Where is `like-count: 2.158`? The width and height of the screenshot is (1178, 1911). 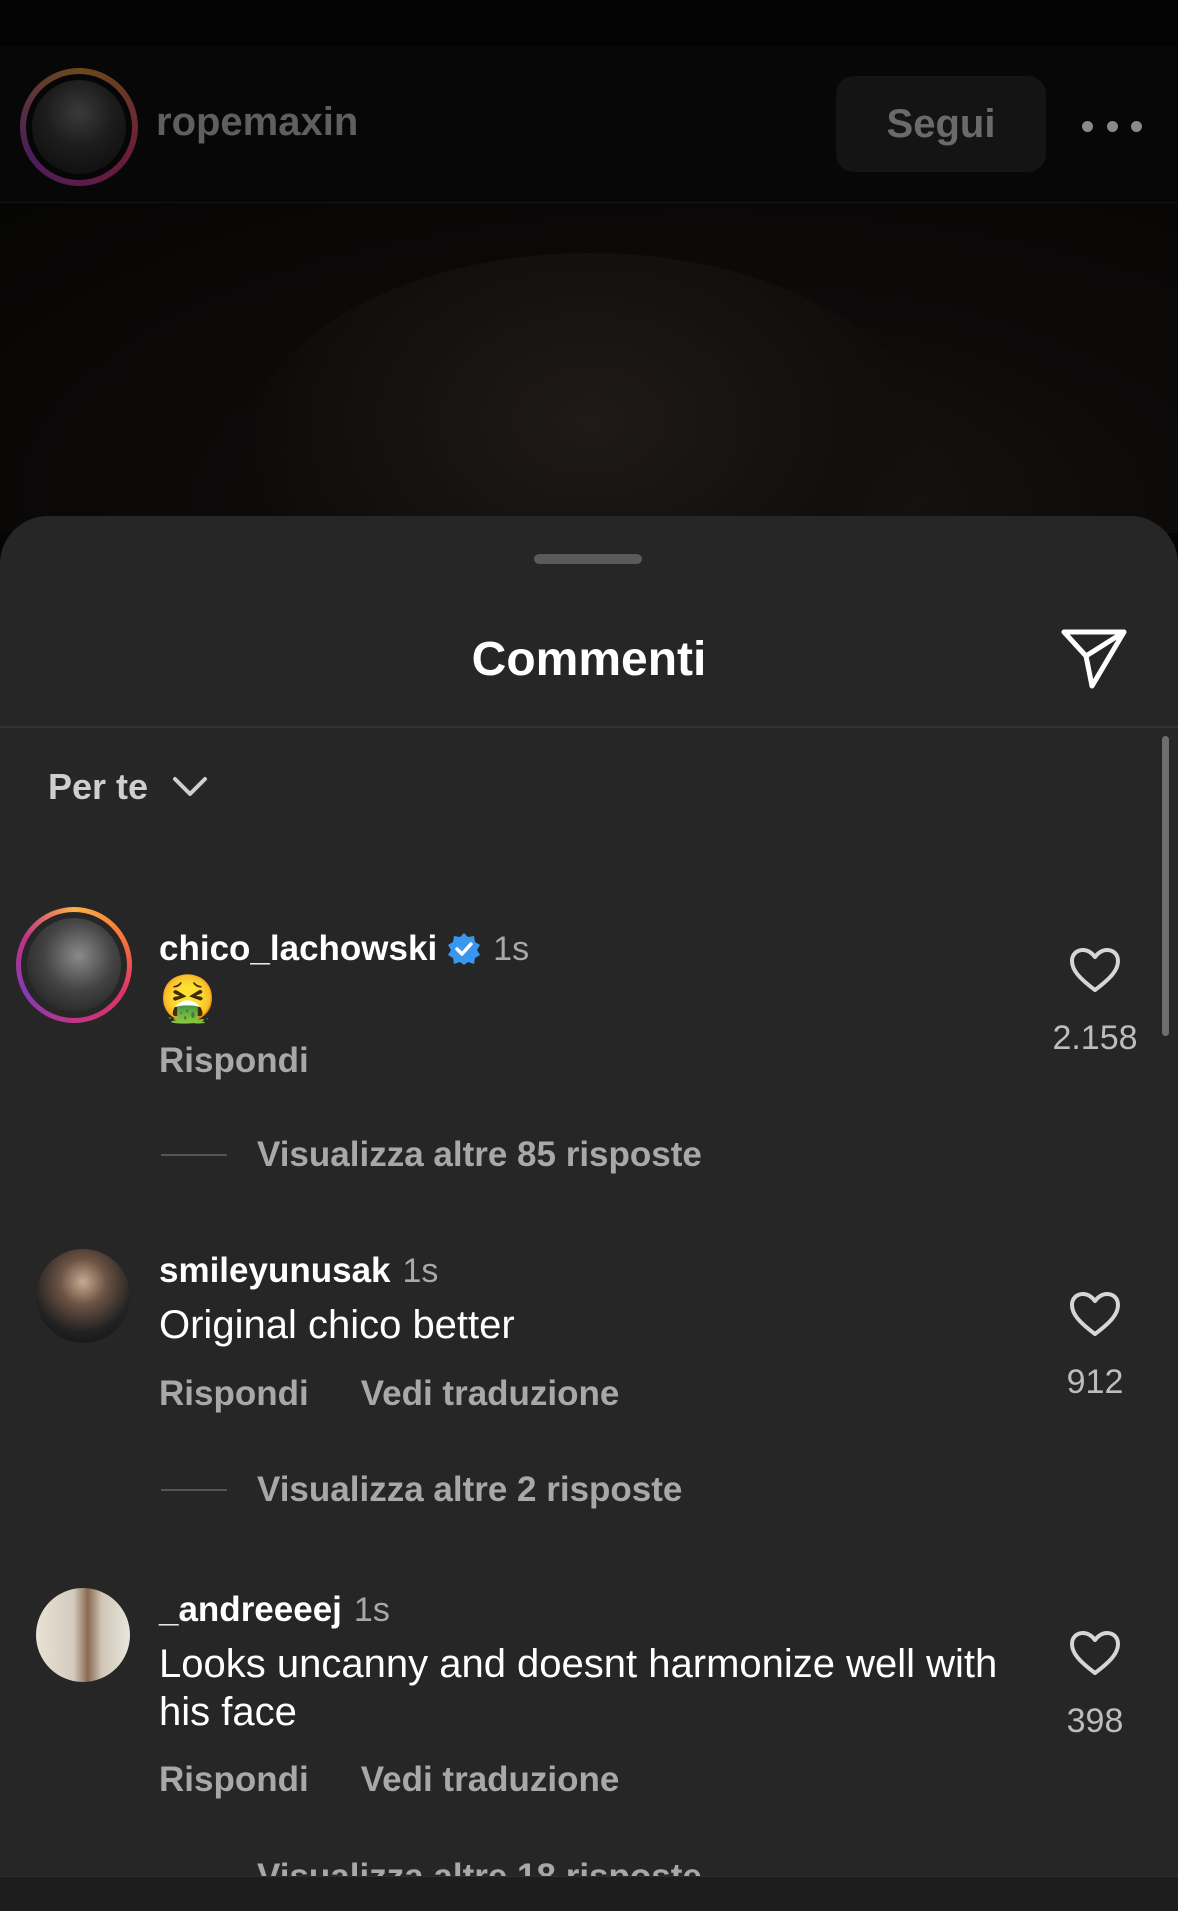
like-count: 2.158 is located at coordinates (1095, 1038).